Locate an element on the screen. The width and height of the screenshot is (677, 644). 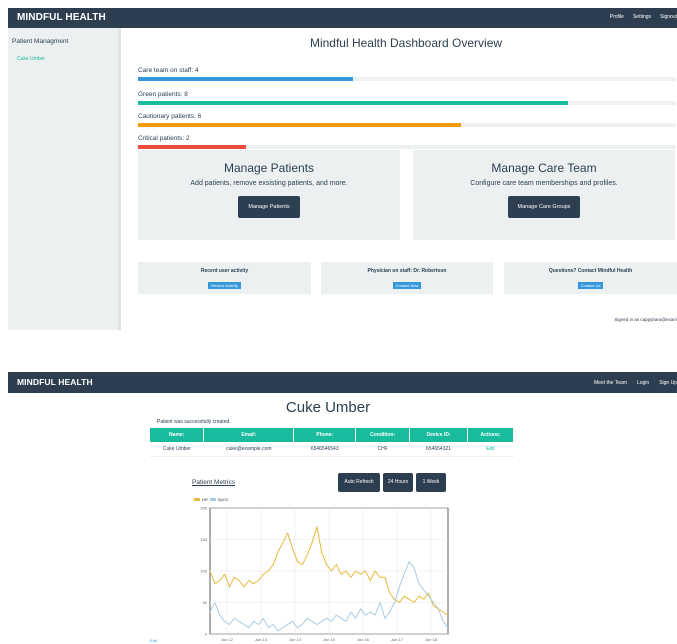
nav-meet-team: Meet the Team is located at coordinates (610, 383).